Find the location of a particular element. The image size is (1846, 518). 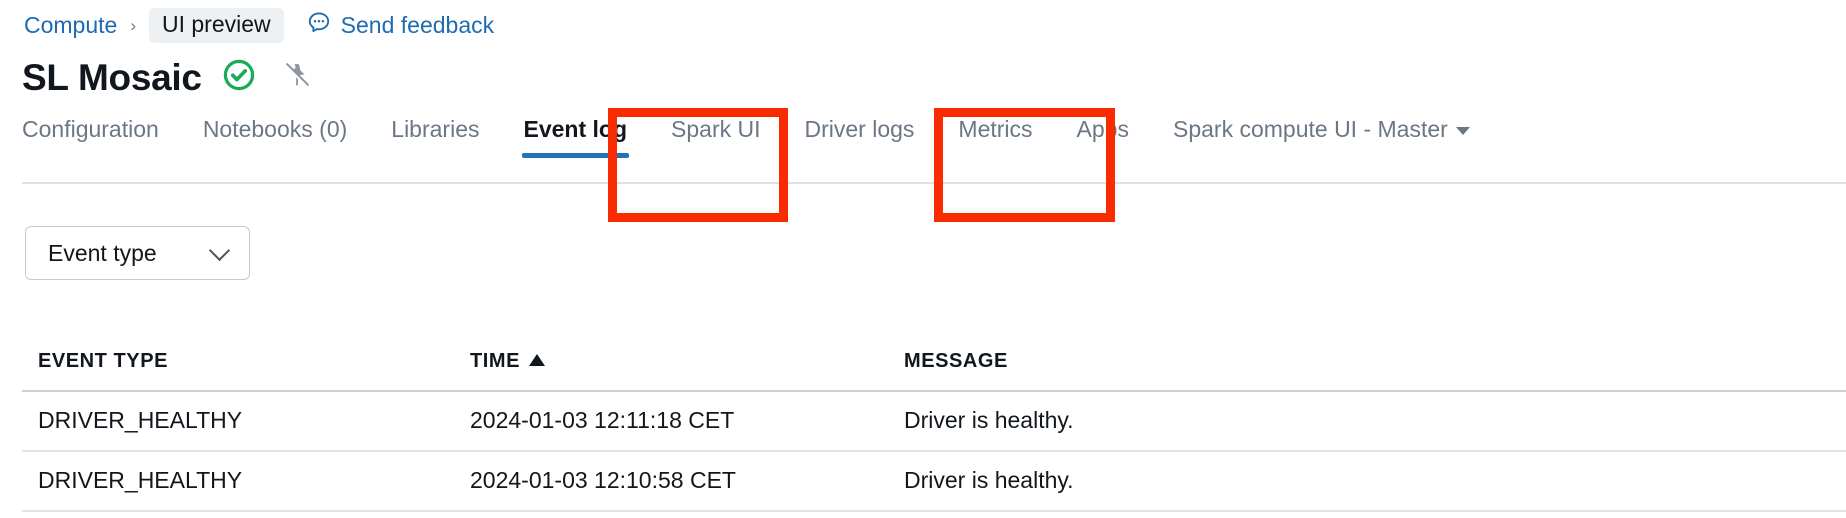

event-type-filter-dropdown: Event type is located at coordinates (137, 253).